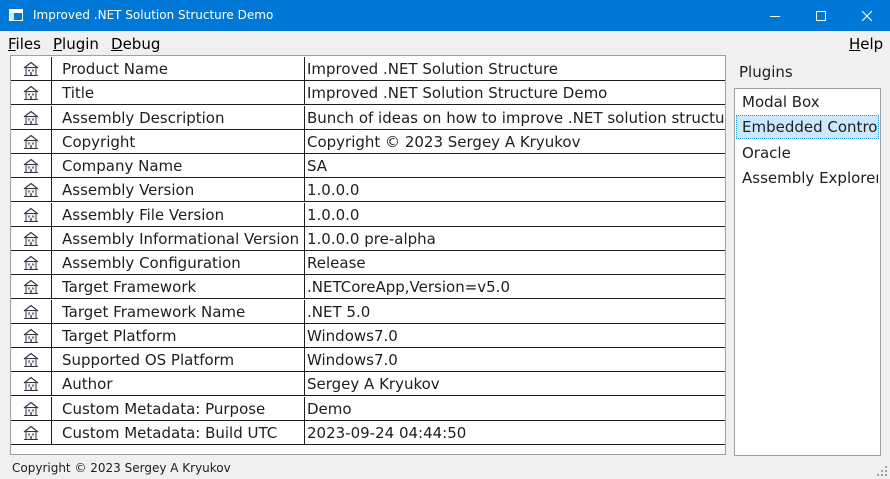 The height and width of the screenshot is (479, 890). Describe the element at coordinates (178, 384) in the screenshot. I see `property-name: Author` at that location.